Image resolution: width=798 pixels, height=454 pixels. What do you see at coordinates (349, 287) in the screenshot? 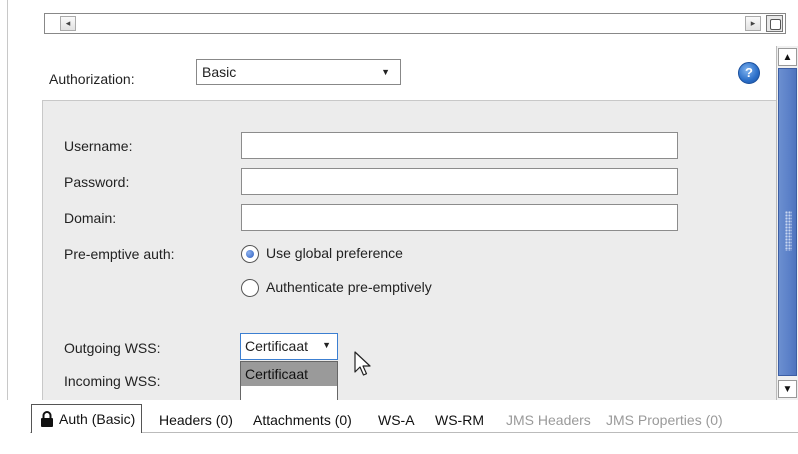
I see `authenticate-preemptively-label: Authenticate pre-emptively` at bounding box center [349, 287].